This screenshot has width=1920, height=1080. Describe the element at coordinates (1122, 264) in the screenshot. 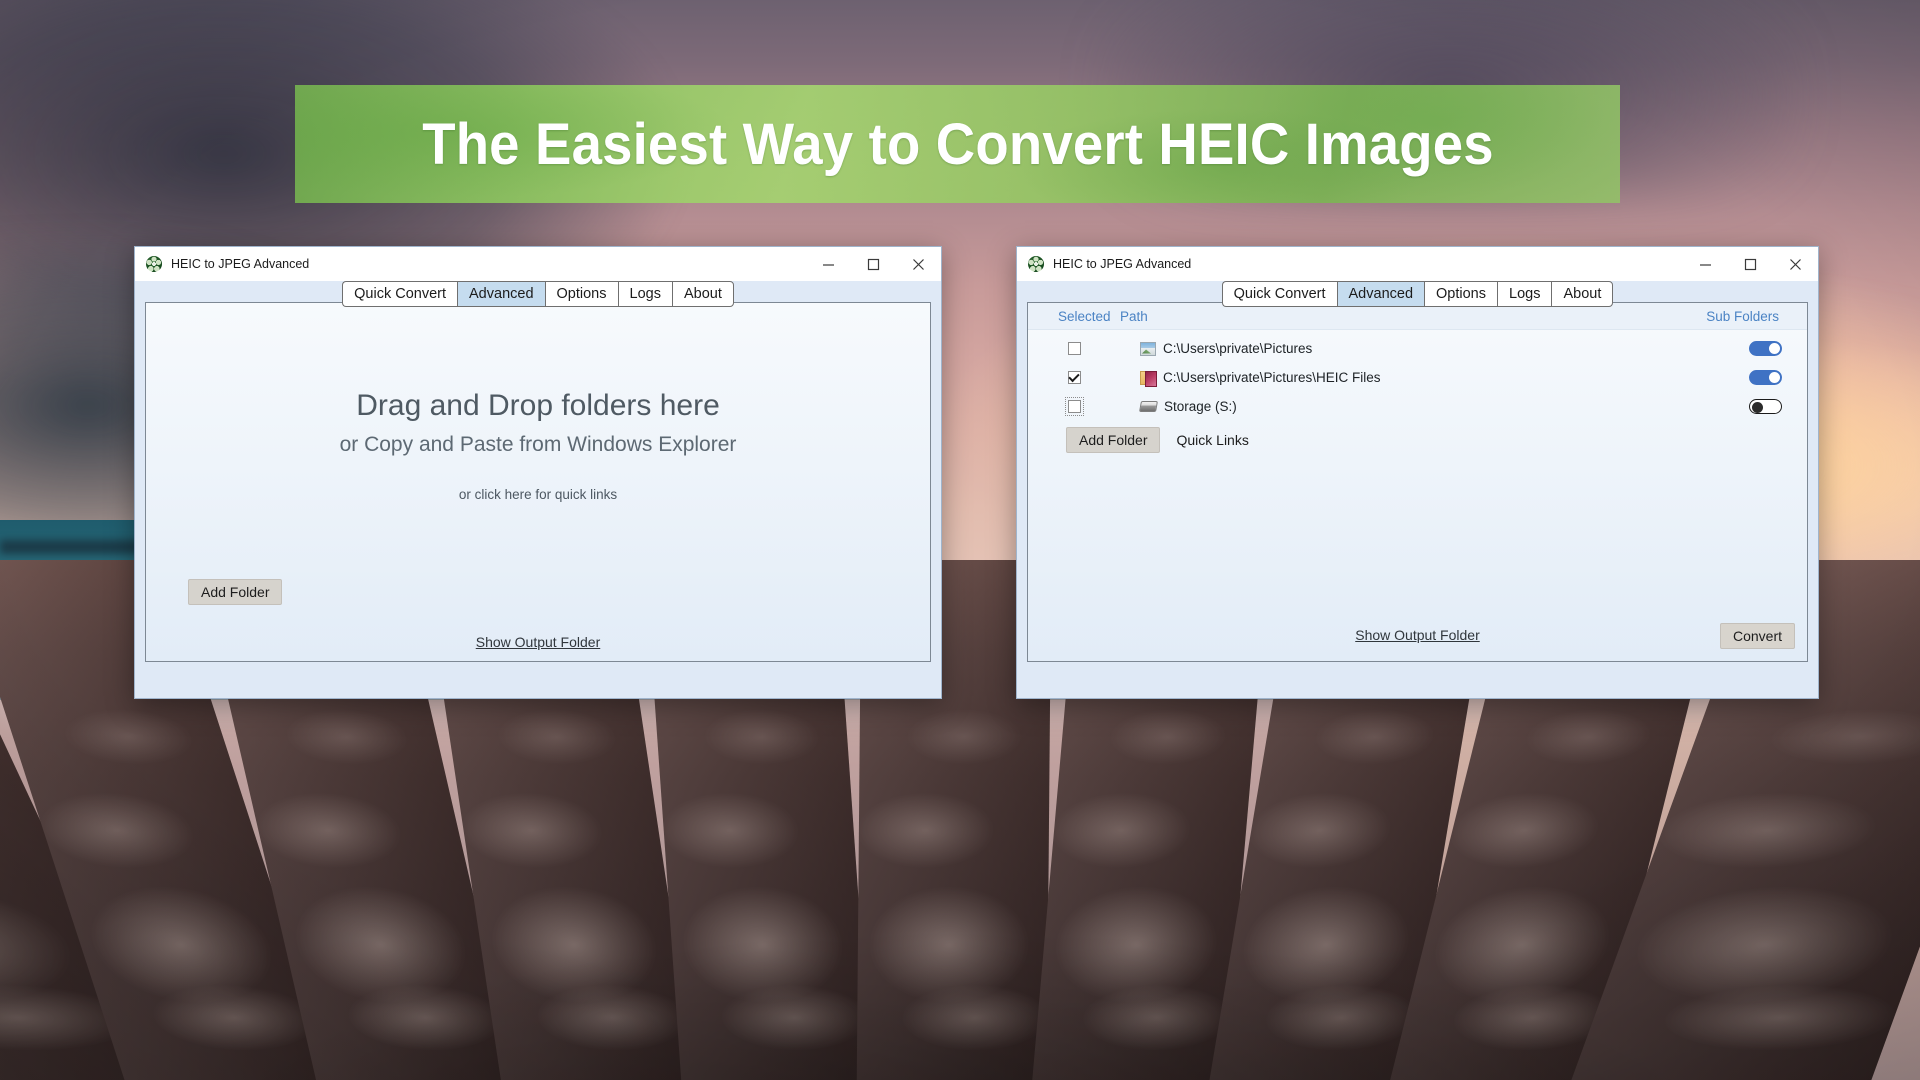

I see `window-right-title: HEIC to JPEG Advanced` at that location.